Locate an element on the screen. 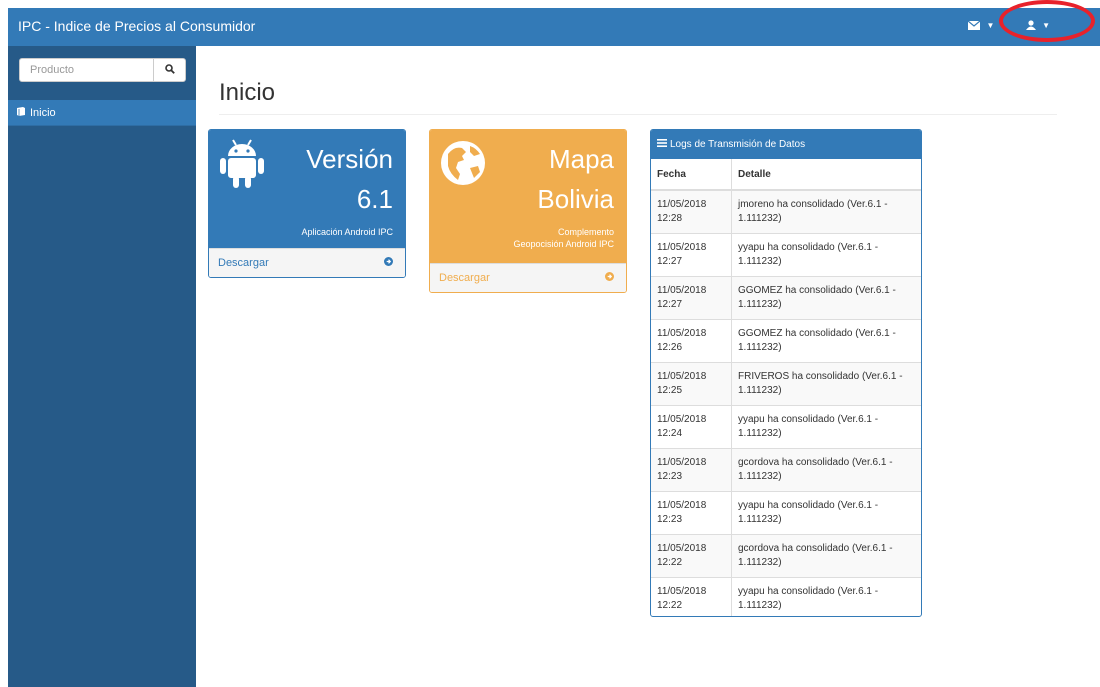 Image resolution: width=1100 pixels, height=687 pixels. list-icon is located at coordinates (663, 144).